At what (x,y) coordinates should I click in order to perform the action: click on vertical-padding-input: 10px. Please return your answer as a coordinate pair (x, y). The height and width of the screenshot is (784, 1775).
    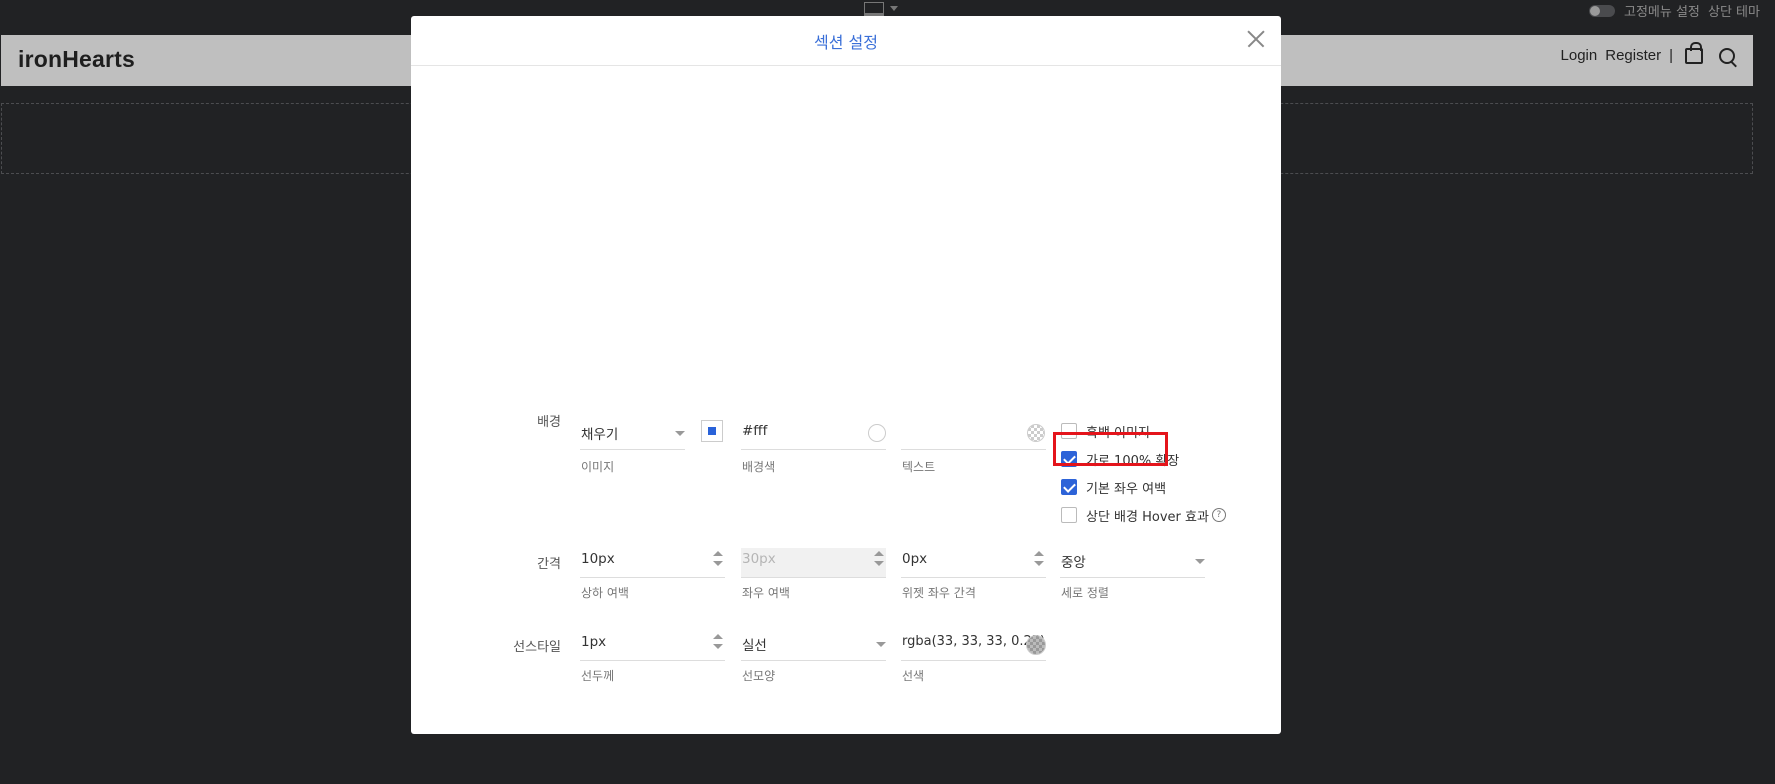
    Looking at the image, I should click on (652, 563).